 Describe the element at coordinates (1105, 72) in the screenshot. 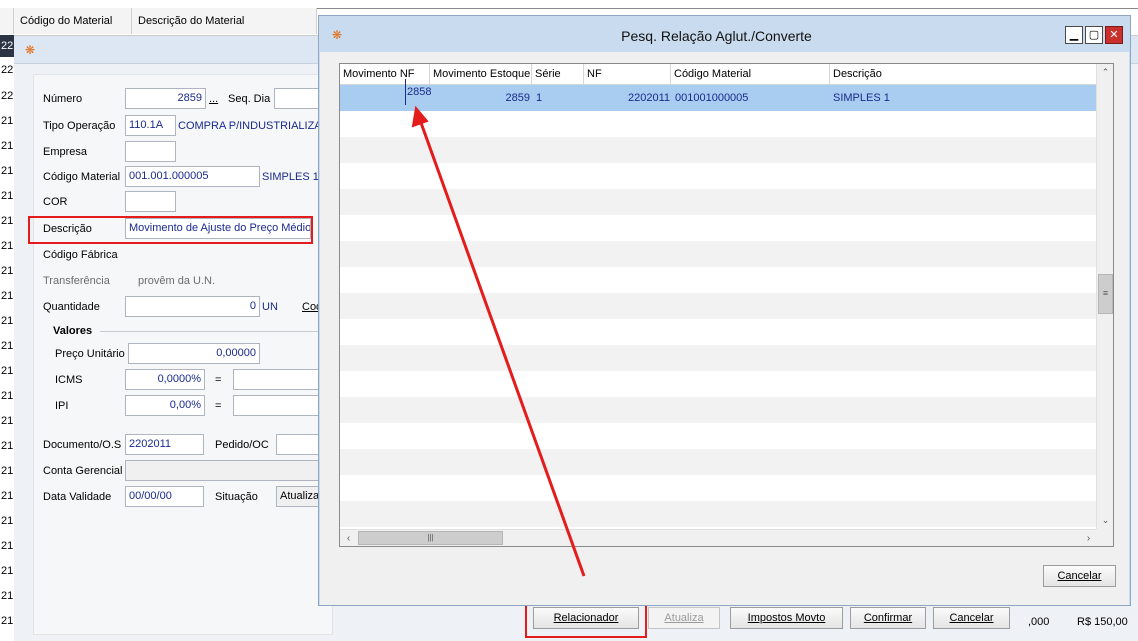

I see `scroll-up-icon: ⌃` at that location.